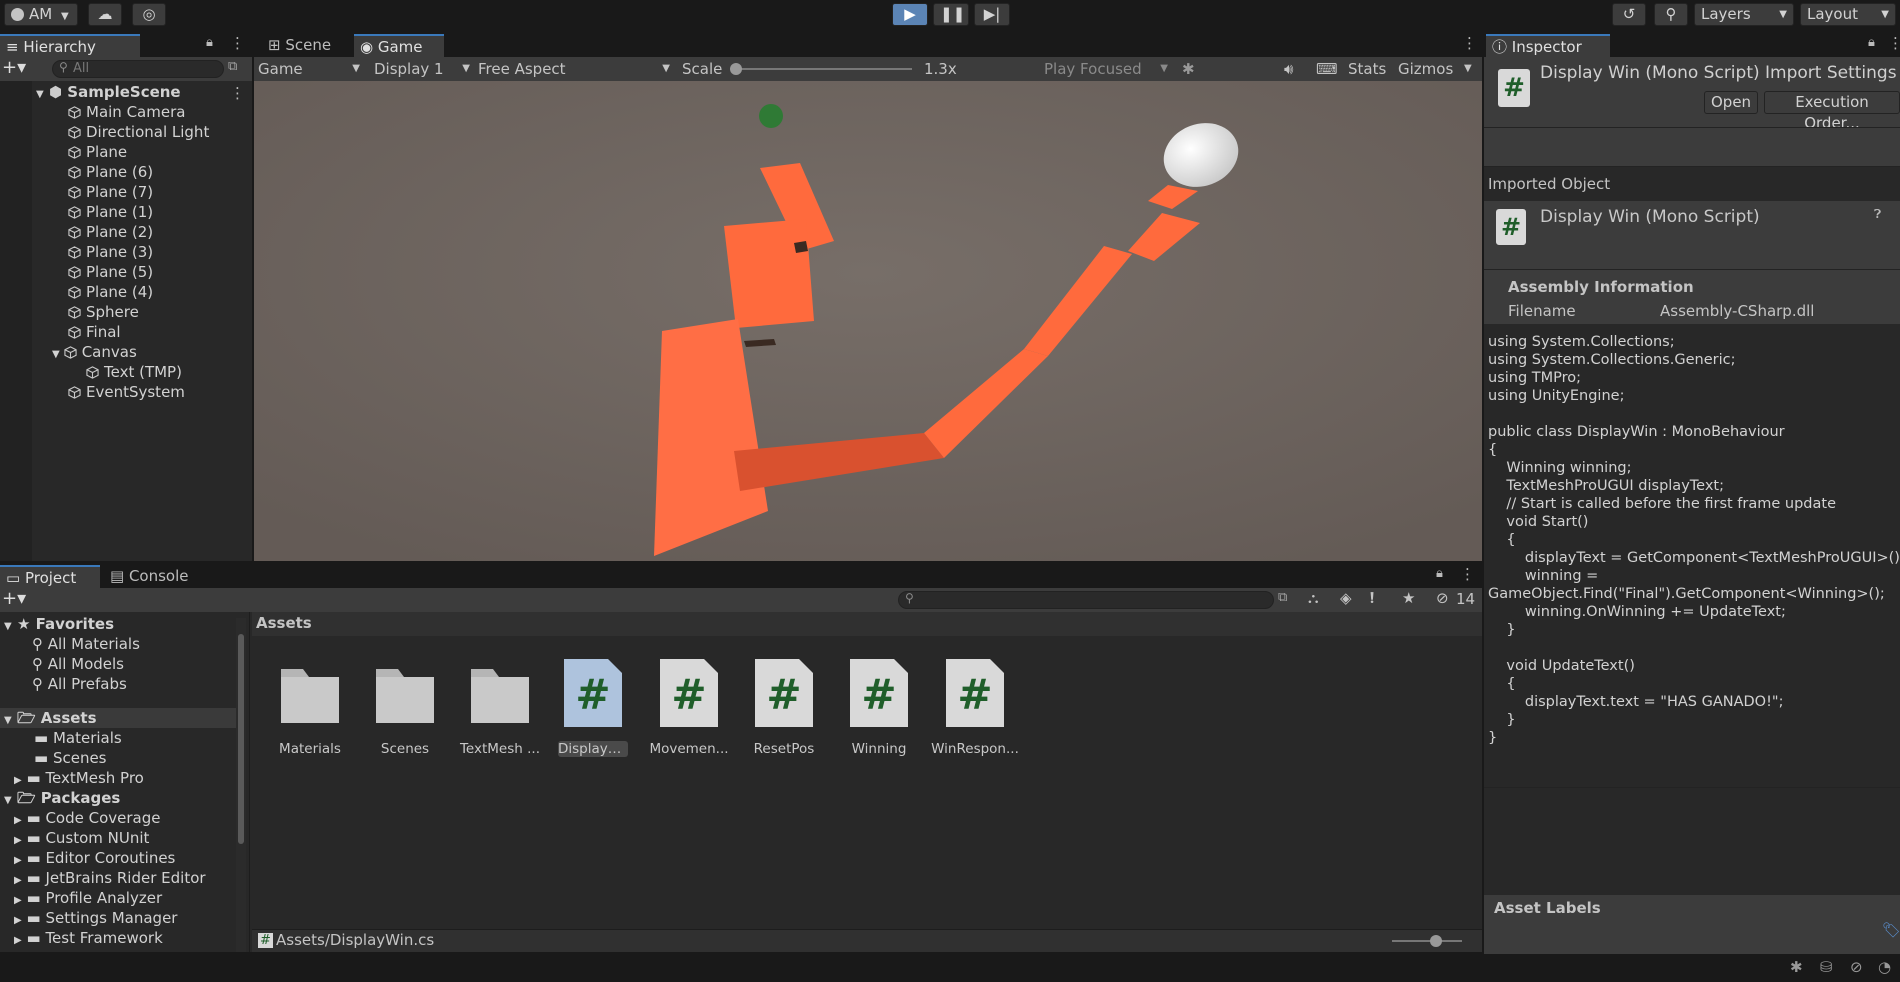 This screenshot has width=1900, height=982. What do you see at coordinates (1548, 45) in the screenshot?
I see `tab-inspector: ⓘ Inspector` at bounding box center [1548, 45].